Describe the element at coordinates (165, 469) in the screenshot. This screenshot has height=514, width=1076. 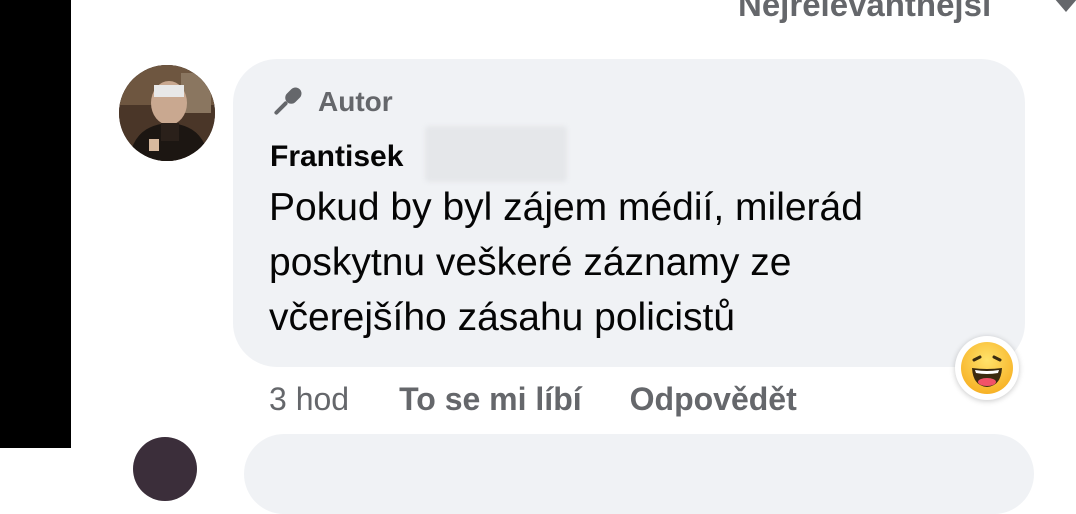
I see `next-commenter-avatar` at that location.